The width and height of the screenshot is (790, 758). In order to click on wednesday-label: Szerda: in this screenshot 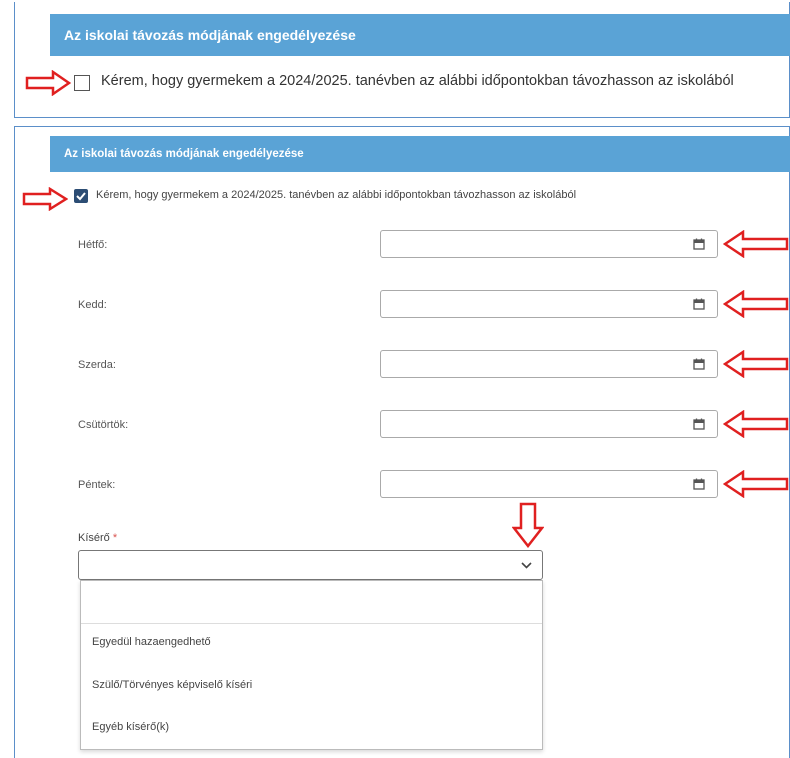, I will do `click(97, 365)`.